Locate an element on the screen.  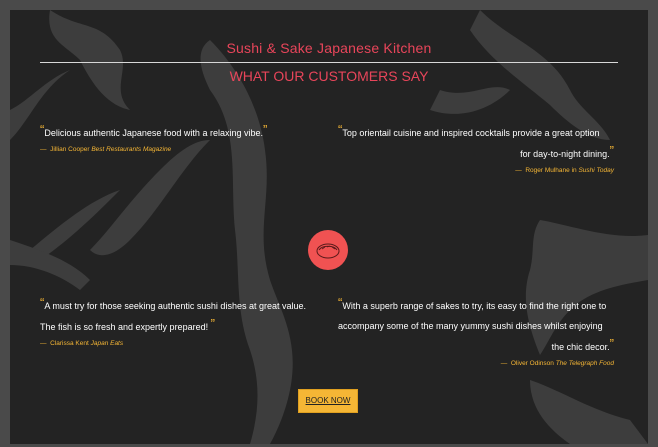
book-now-button: BOOK NOW is located at coordinates (328, 401).